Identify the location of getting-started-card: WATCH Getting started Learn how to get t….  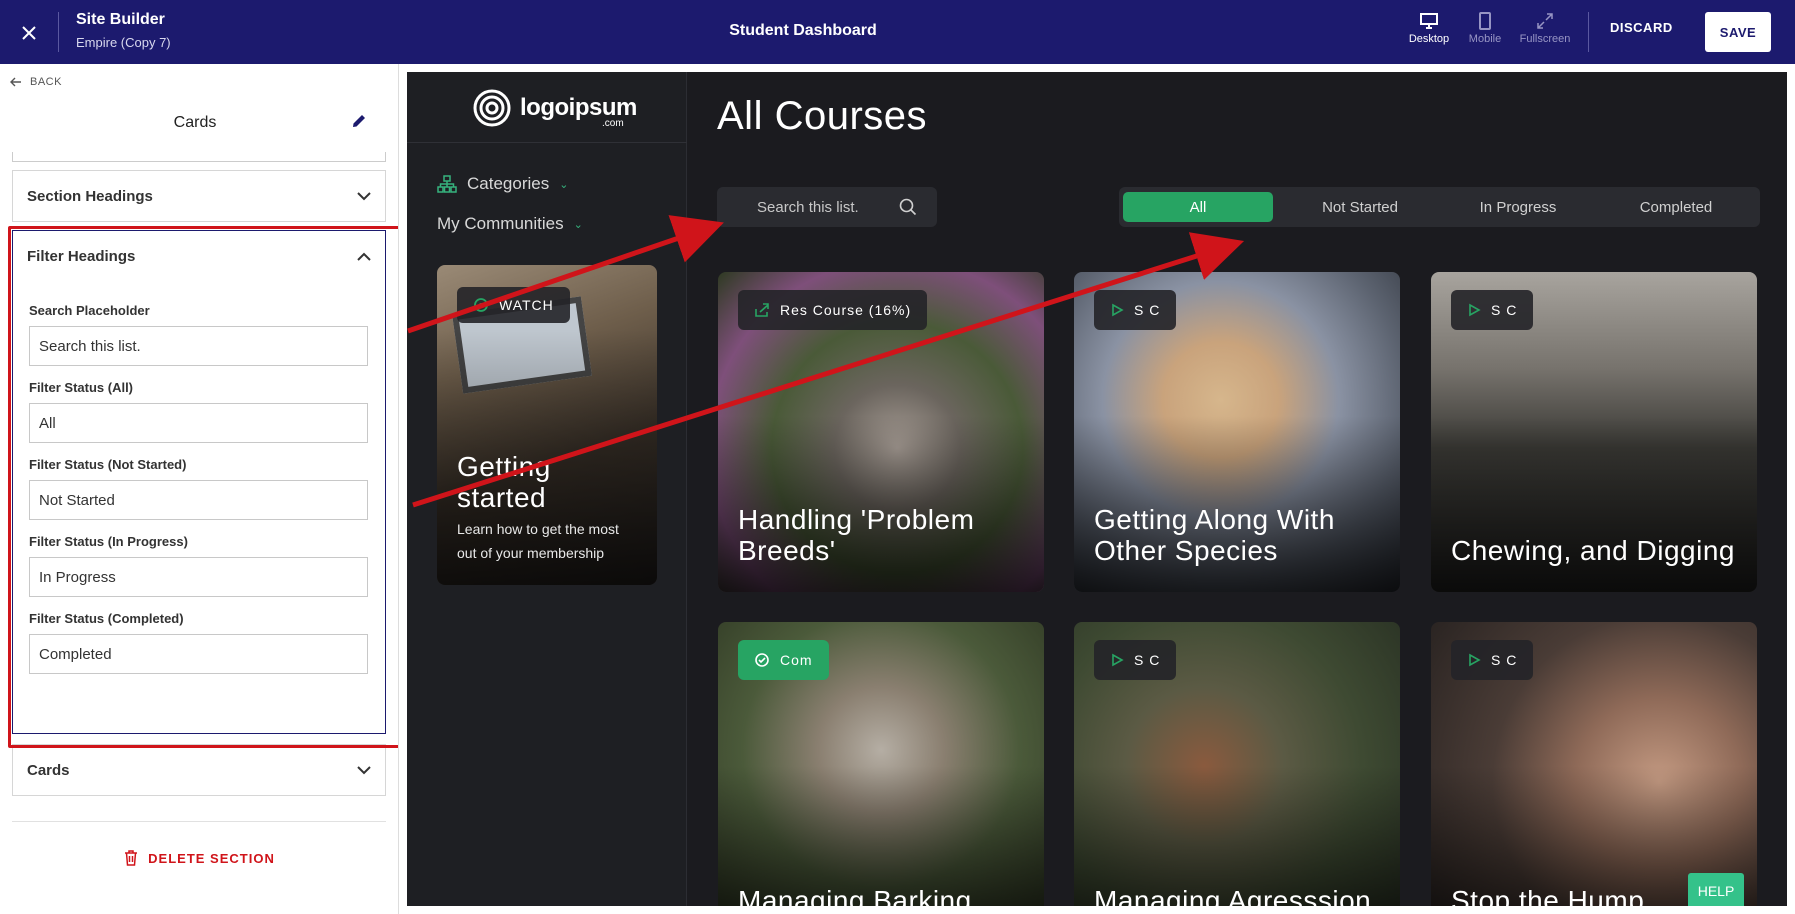
(547, 425).